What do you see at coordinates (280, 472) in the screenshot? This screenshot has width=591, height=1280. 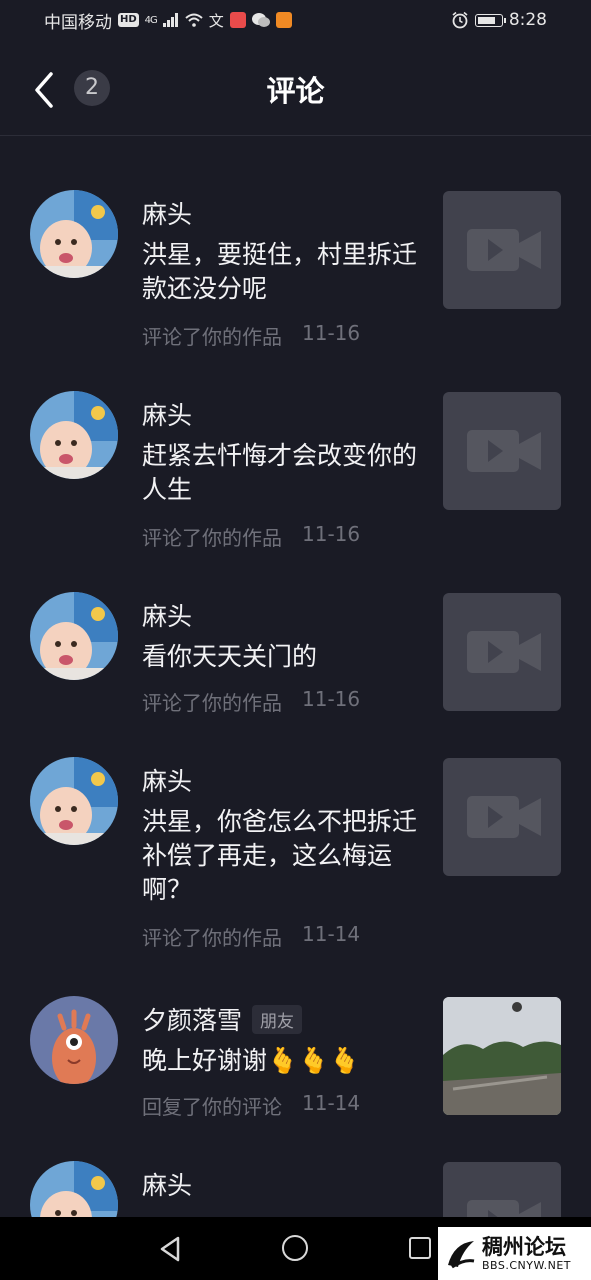 I see `comment-text: 赶紧去忏悔才会改变你的人生` at bounding box center [280, 472].